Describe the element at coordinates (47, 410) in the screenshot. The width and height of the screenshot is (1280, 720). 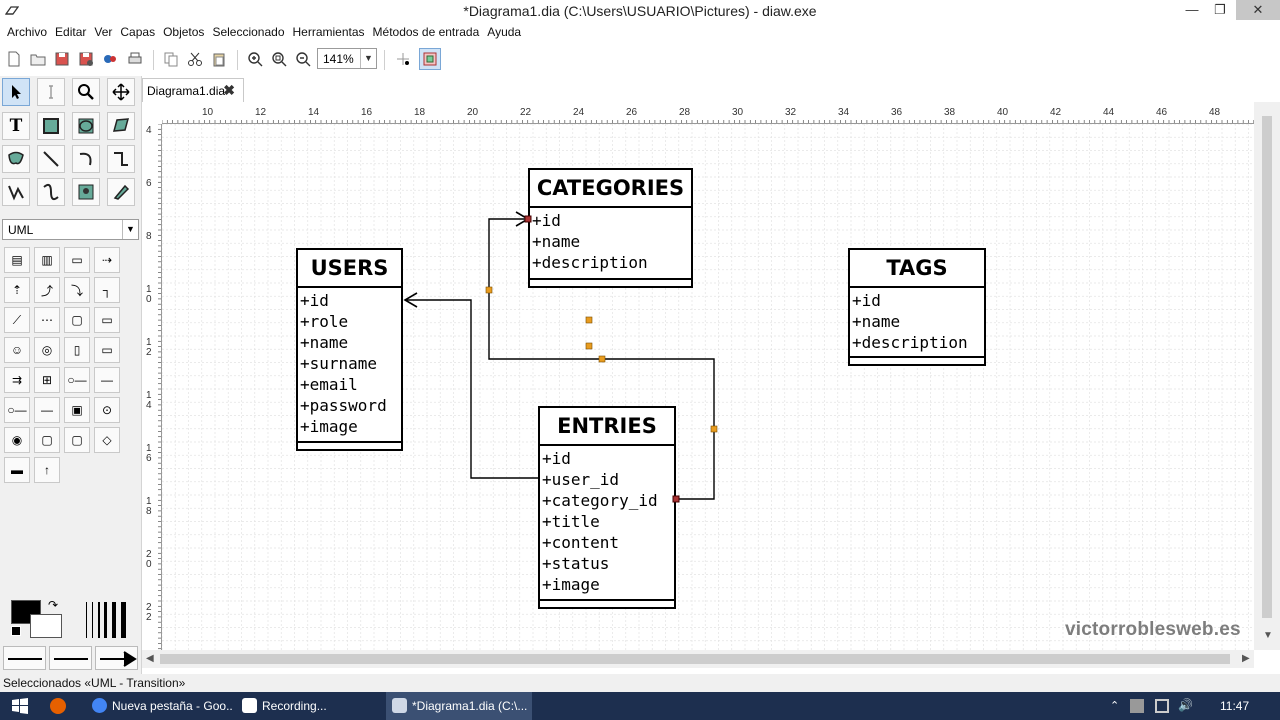
I see `fork-icon: —` at that location.